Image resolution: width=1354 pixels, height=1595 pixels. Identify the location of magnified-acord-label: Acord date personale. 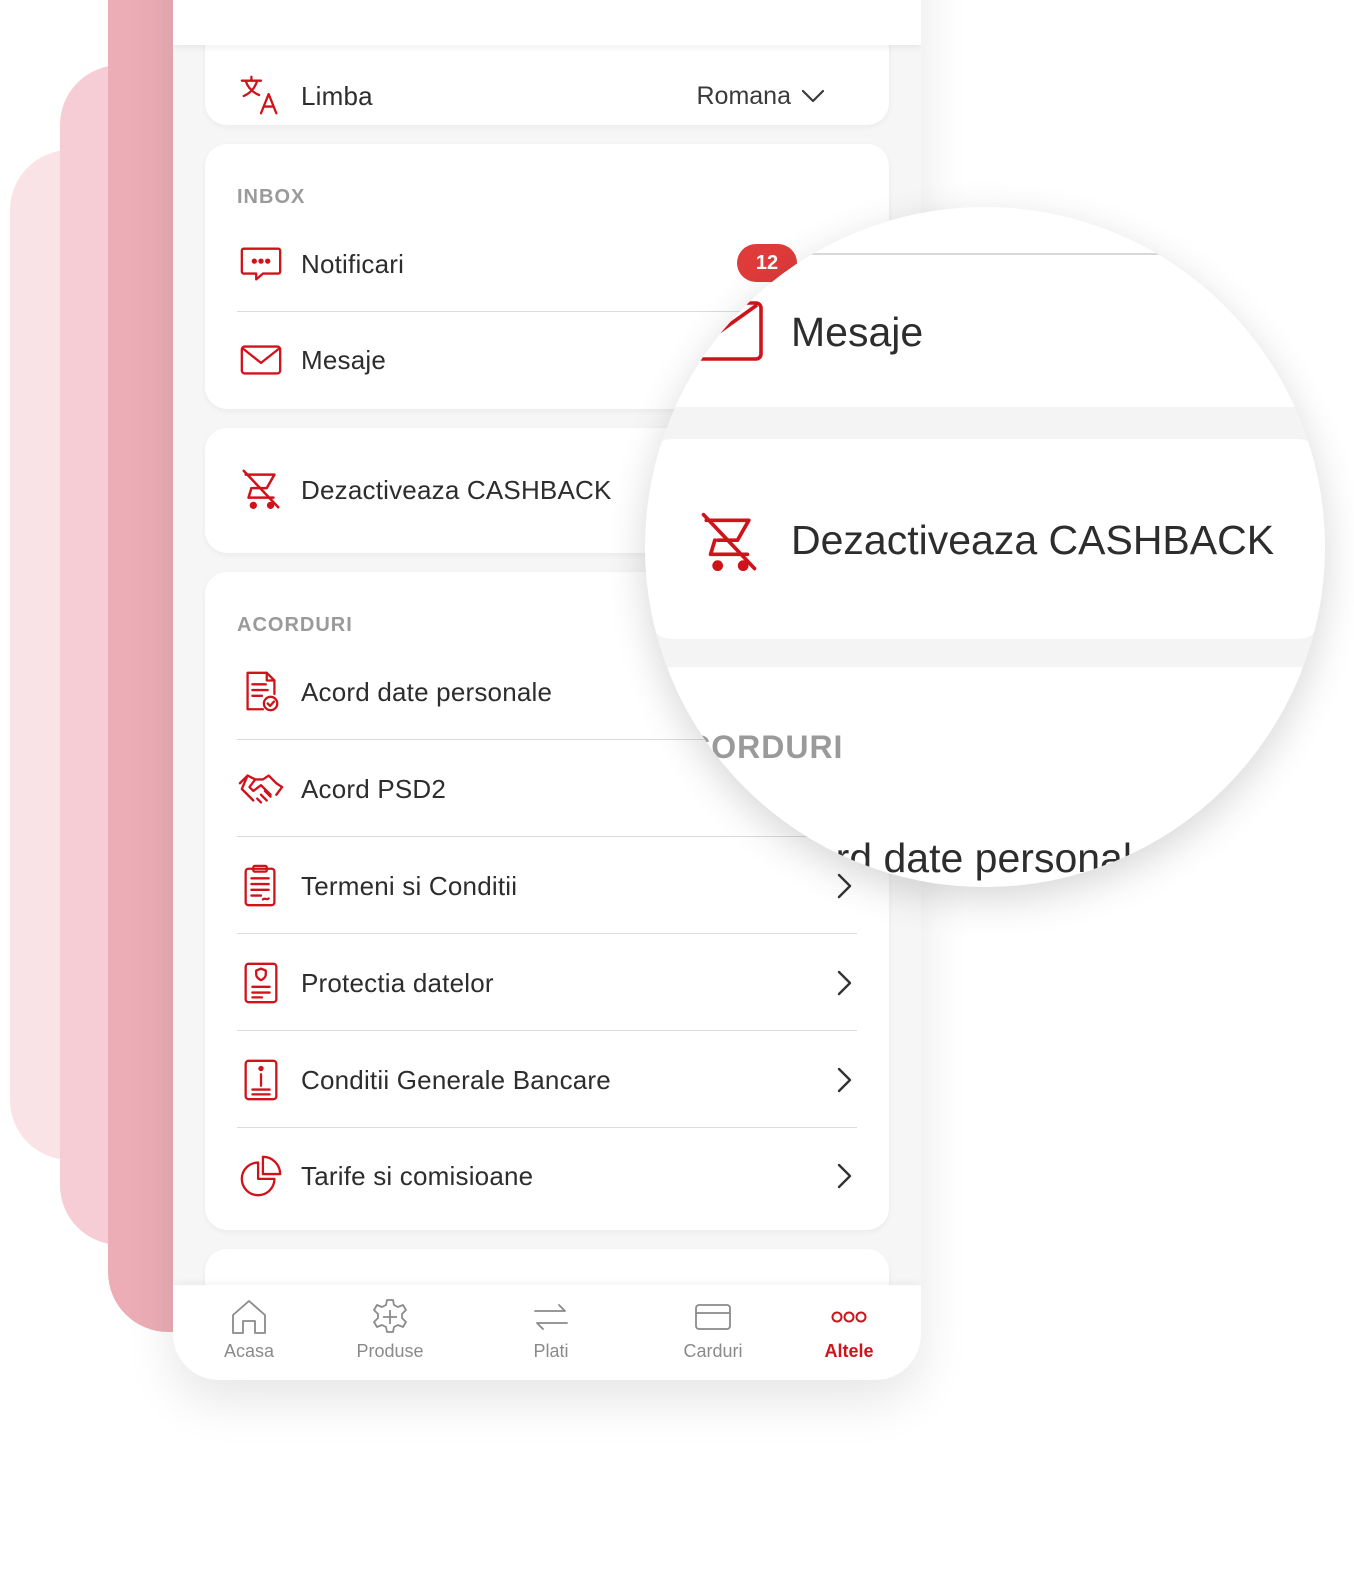
(960, 858).